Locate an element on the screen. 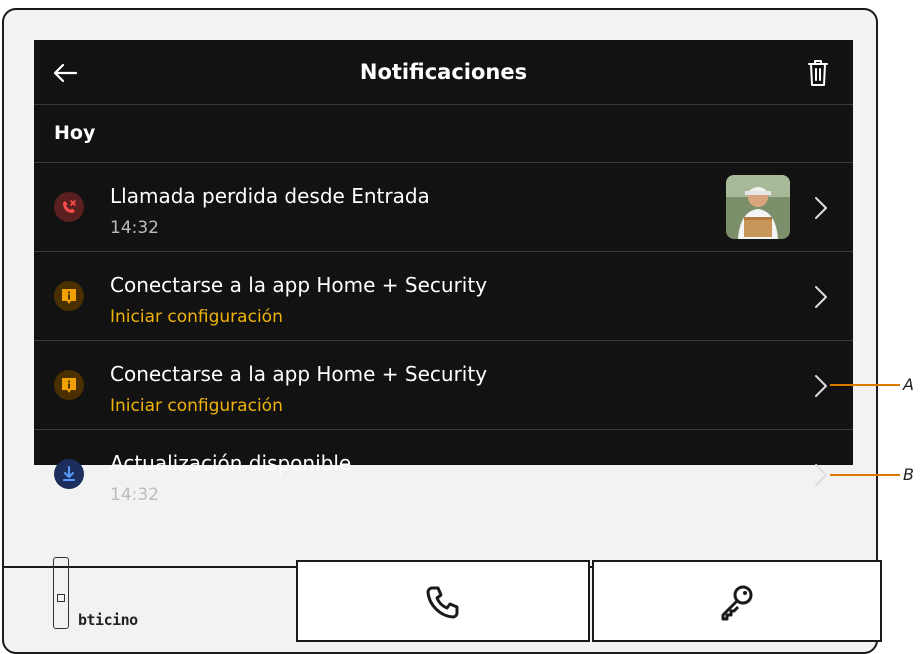 The image size is (920, 654). page-title: Notificaciones is located at coordinates (443, 72).